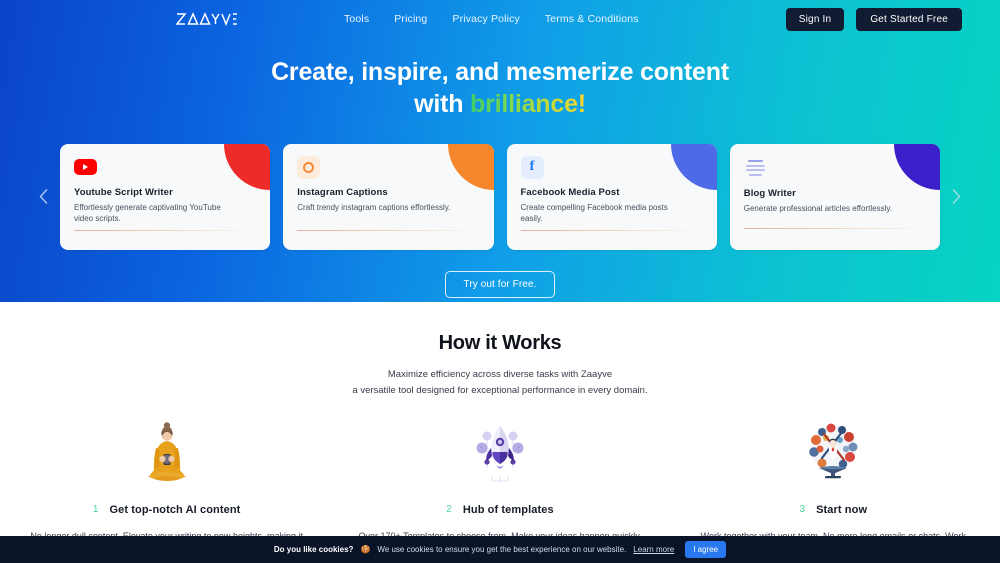 This screenshot has width=1000, height=563. I want to click on creative-book-illustration, so click(833, 453).